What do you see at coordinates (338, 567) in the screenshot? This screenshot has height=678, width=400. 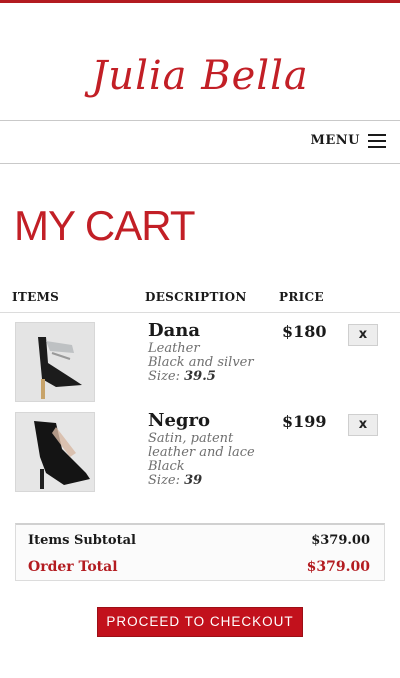 I see `order-total-value: $379.00` at bounding box center [338, 567].